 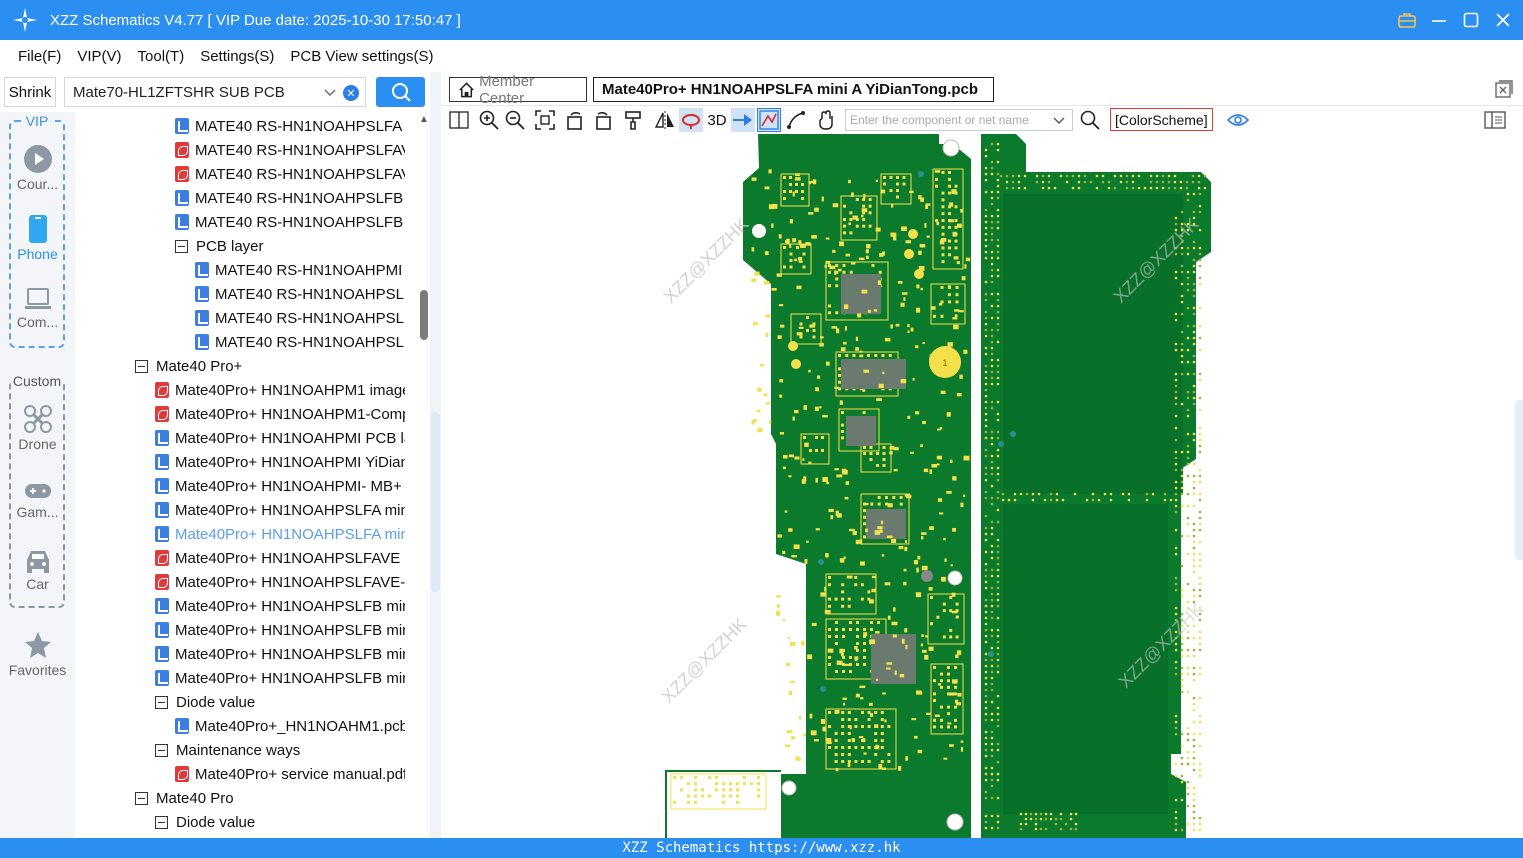 I want to click on tree-file: Mate40Pro+_HN1NOAHM1.pcb, so click(x=290, y=726).